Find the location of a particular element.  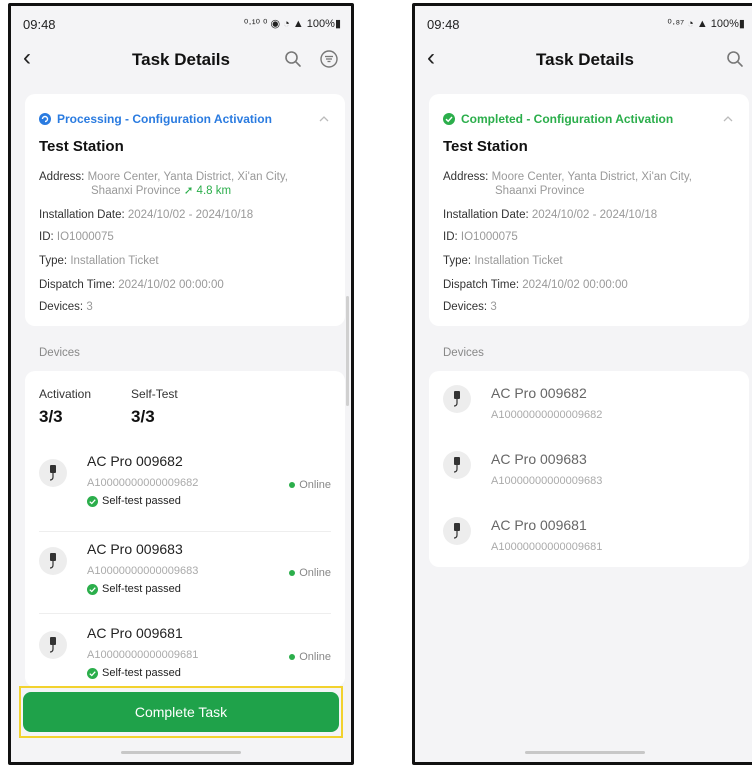

address-line2: Shaanxi Province ➚ 4.8 km is located at coordinates (161, 191).